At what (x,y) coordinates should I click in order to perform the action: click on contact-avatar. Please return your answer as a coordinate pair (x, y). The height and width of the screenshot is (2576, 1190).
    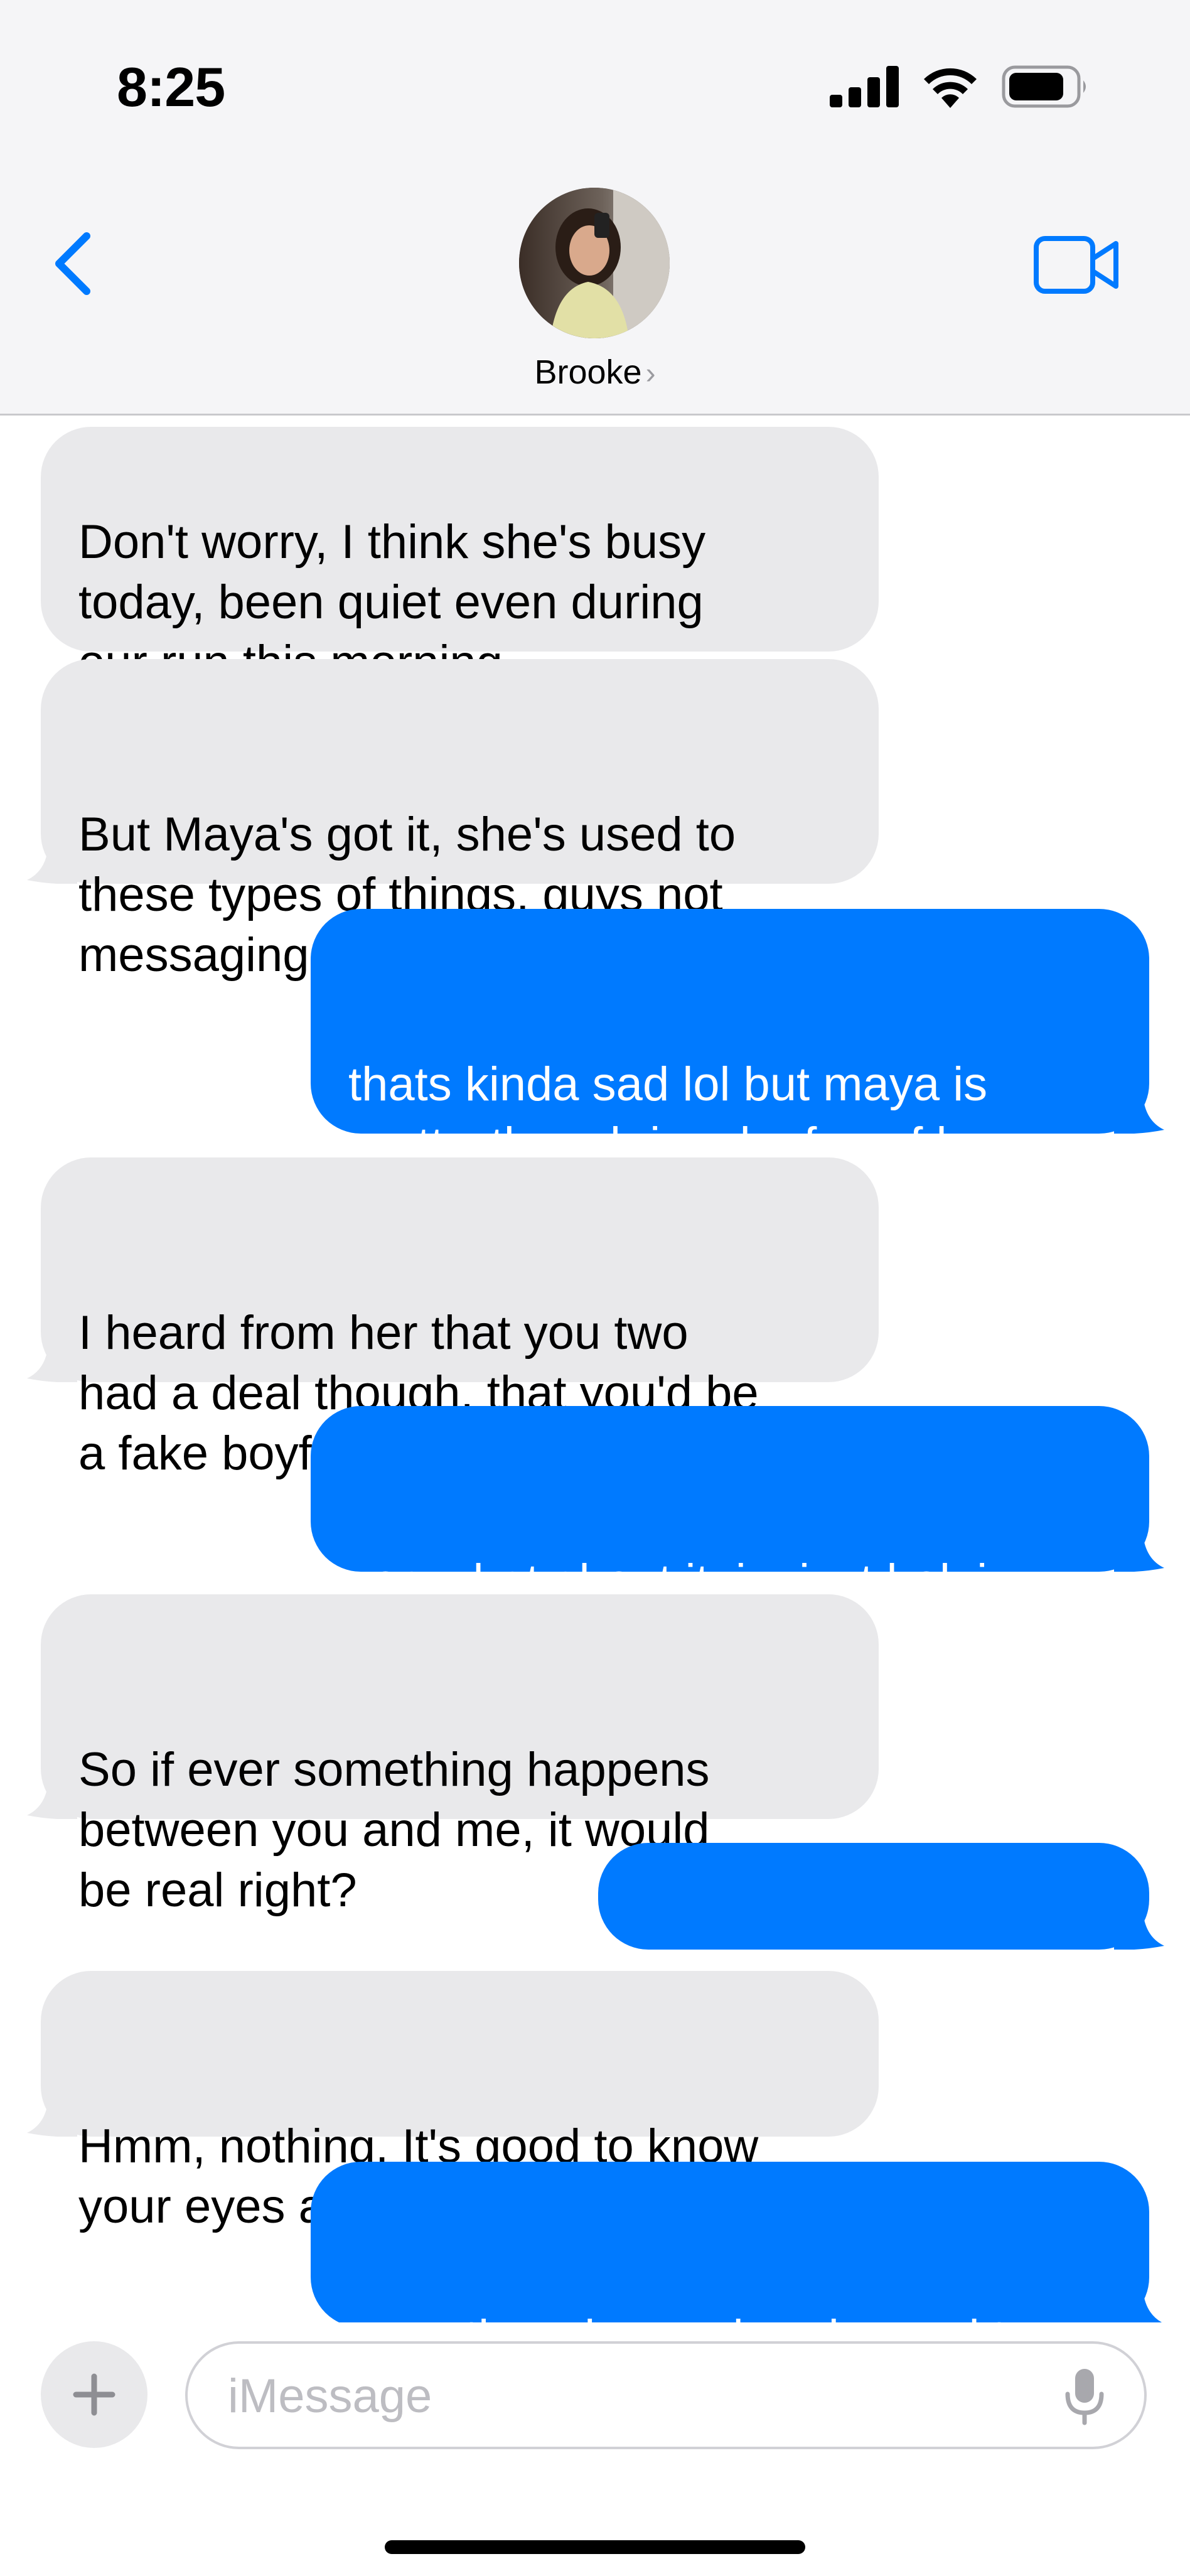
    Looking at the image, I should click on (594, 263).